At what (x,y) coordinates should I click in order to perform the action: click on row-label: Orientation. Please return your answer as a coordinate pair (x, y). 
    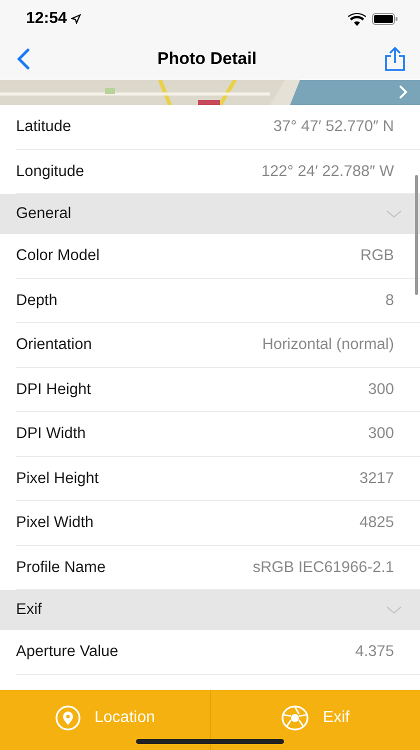
    Looking at the image, I should click on (54, 345).